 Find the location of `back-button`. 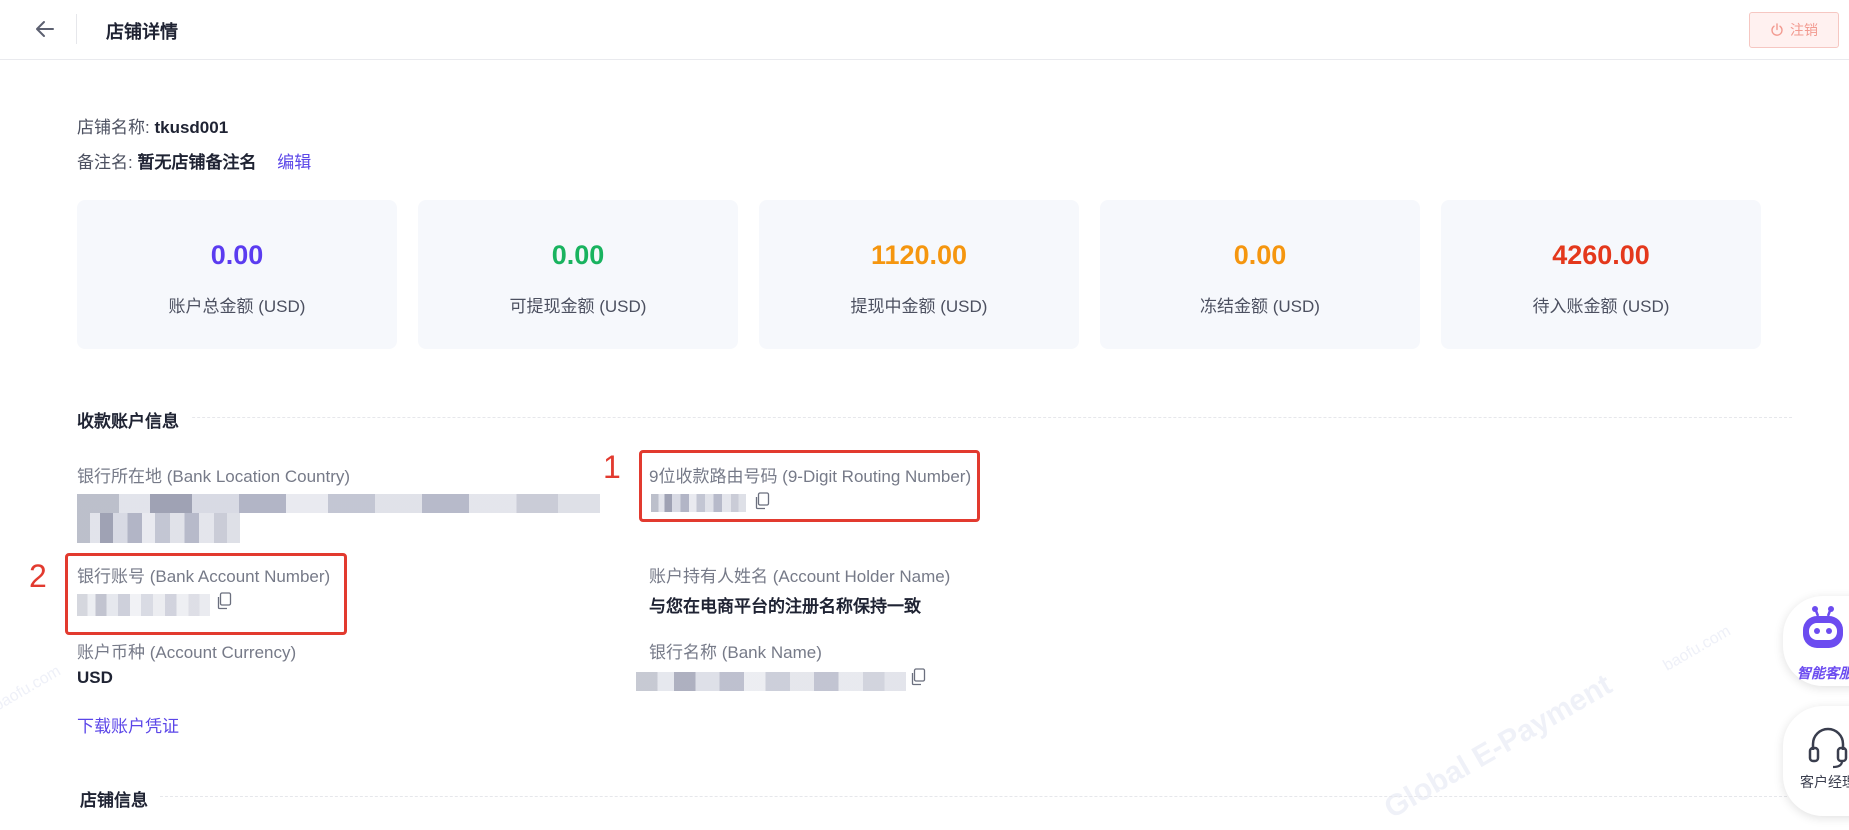

back-button is located at coordinates (45, 29).